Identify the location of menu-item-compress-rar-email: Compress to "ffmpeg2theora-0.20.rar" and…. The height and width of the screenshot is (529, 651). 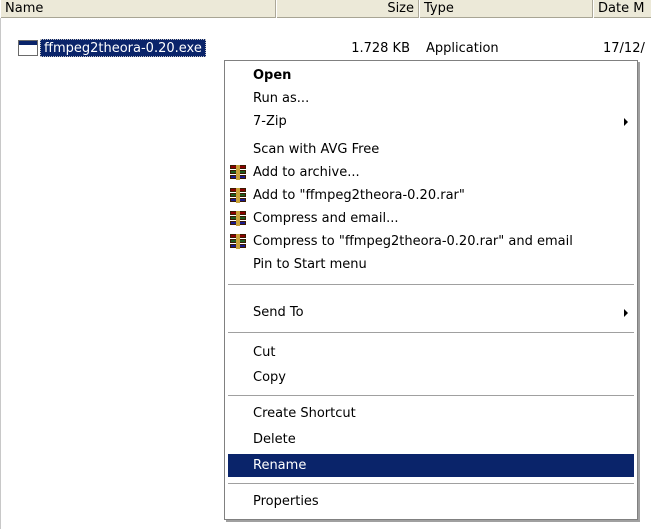
(431, 241).